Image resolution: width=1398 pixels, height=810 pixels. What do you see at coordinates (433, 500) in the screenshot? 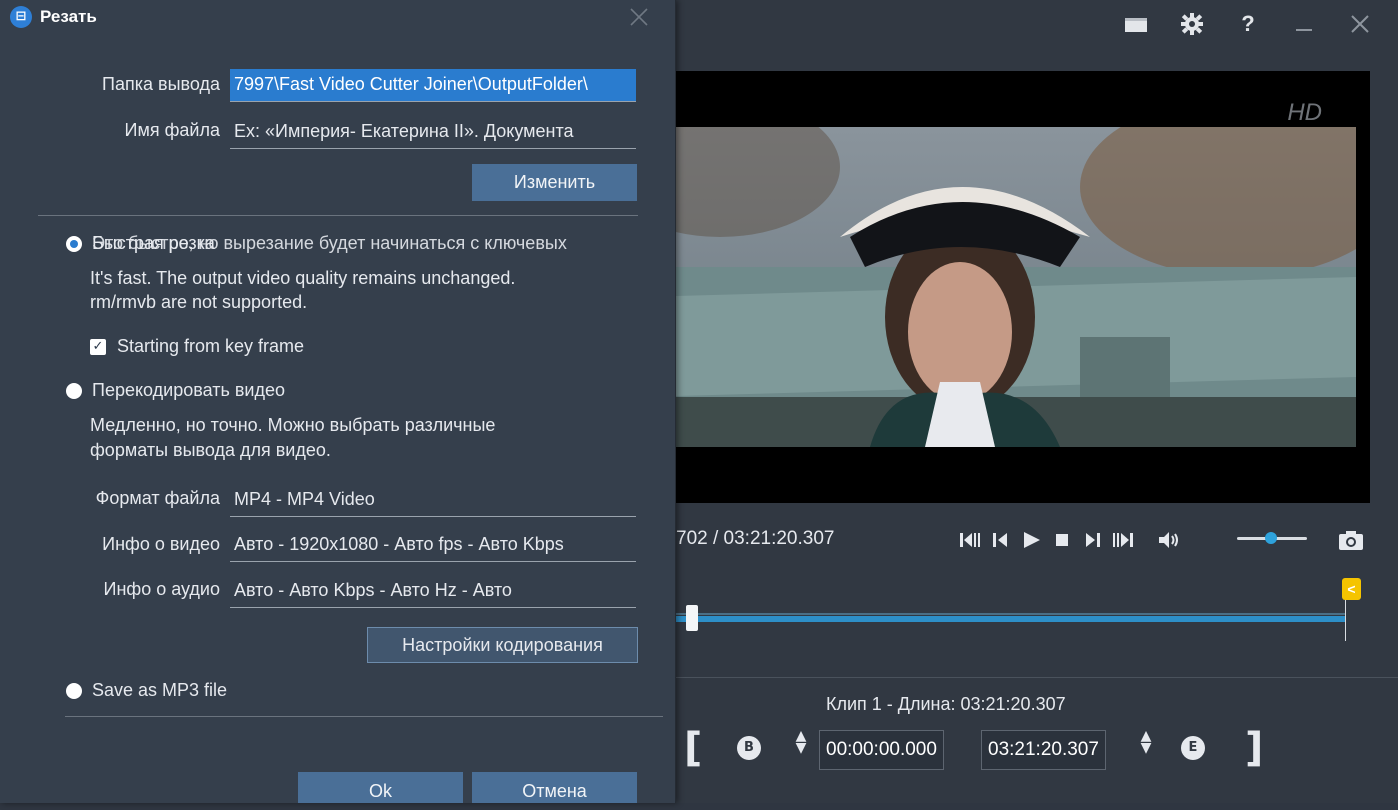
I see `format-select: MP4 - MP4 Video` at bounding box center [433, 500].